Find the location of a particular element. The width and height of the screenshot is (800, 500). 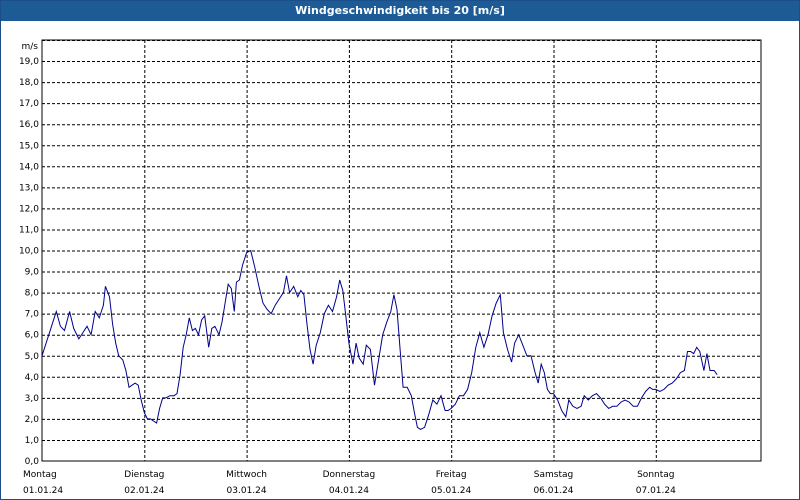

x-tick-day: Mittwoch is located at coordinates (246, 475).